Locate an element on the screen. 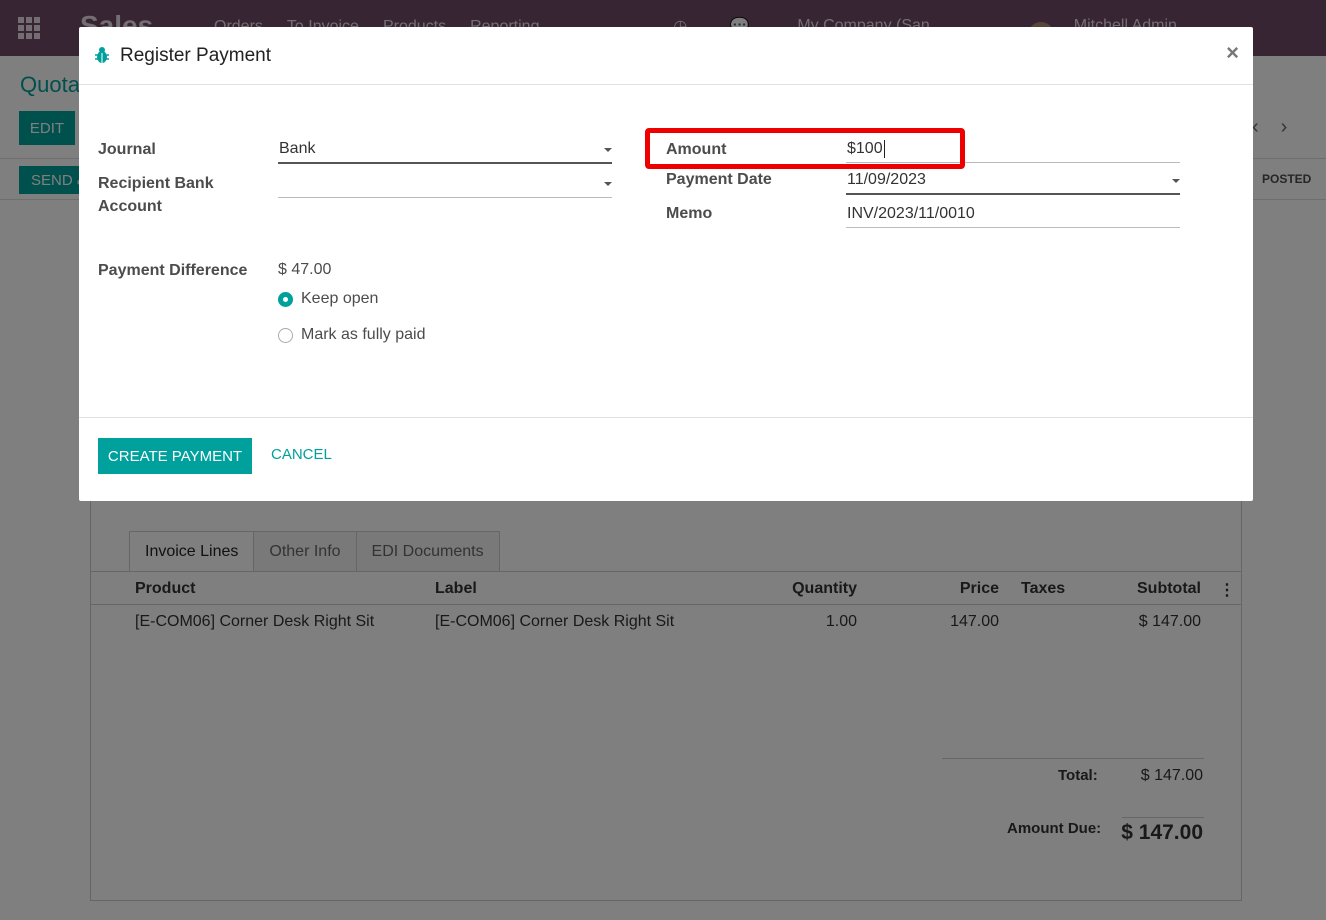 The image size is (1326, 920). recipient-bank-label-line1: Recipient Bank is located at coordinates (156, 183).